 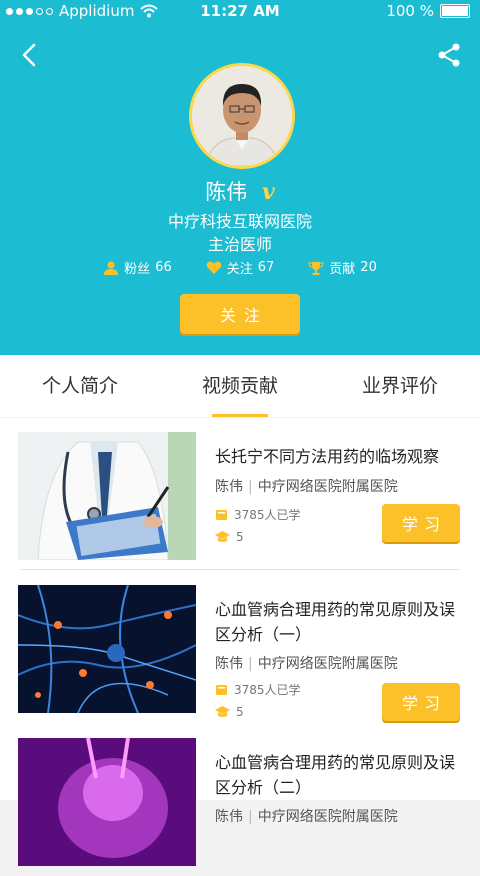 I want to click on doctor-name-row: 陈伟 v, so click(x=240, y=191).